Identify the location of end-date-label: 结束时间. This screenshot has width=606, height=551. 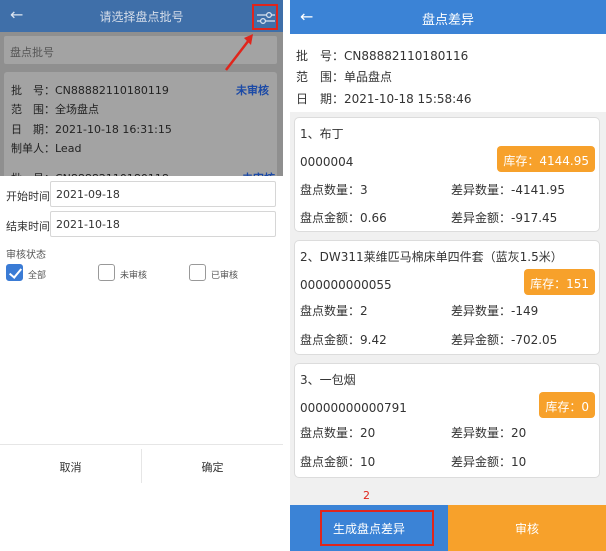
(28, 226).